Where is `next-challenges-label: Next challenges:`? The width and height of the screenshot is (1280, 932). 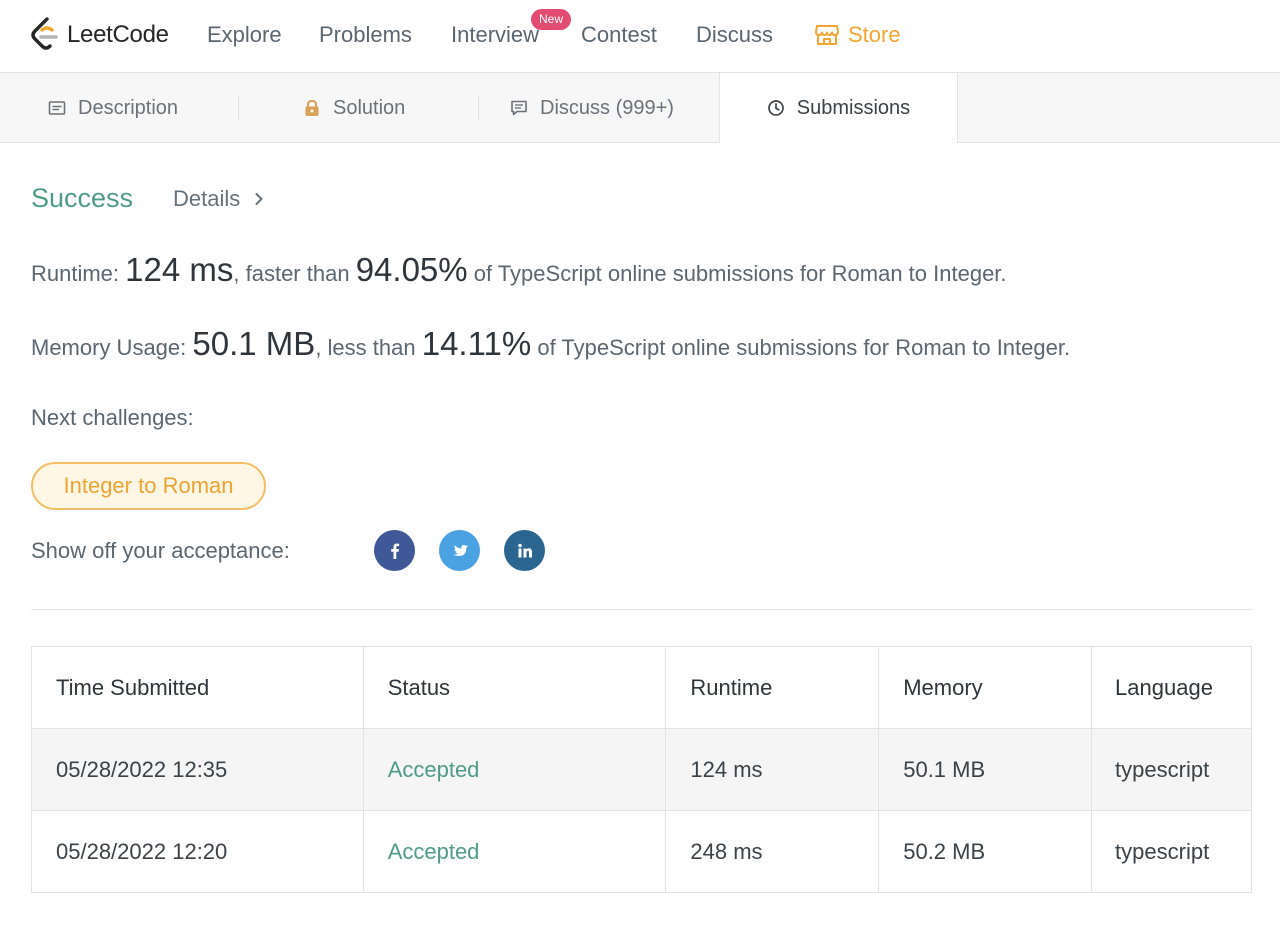 next-challenges-label: Next challenges: is located at coordinates (112, 417).